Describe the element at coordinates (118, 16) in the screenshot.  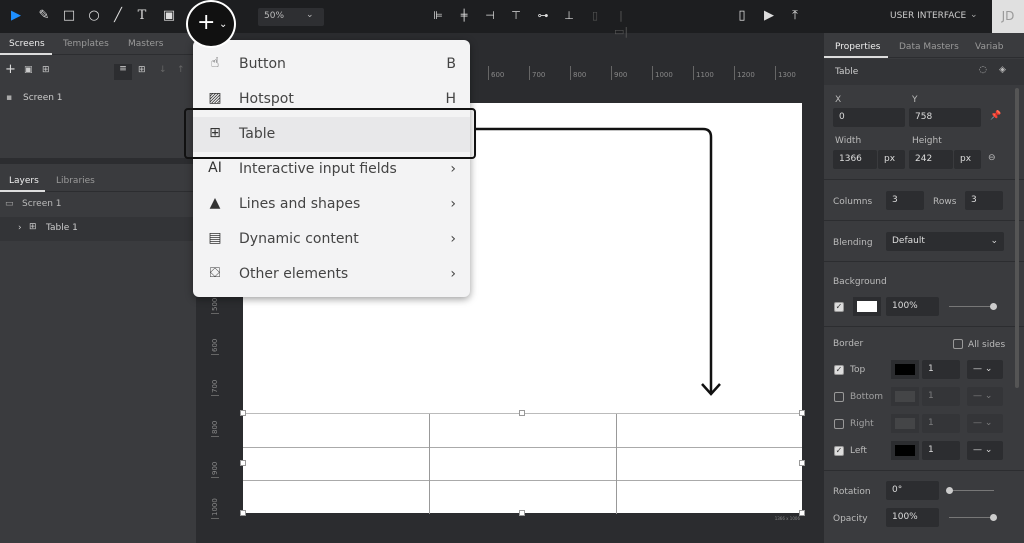
I see `line-tool-icon: ╱` at that location.